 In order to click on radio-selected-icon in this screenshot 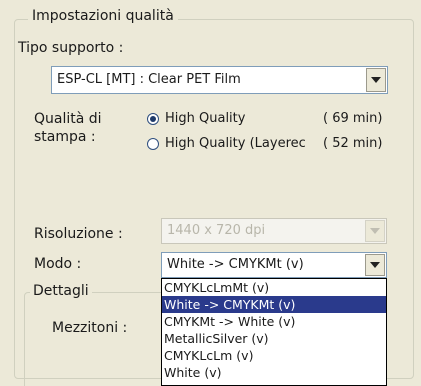, I will do `click(153, 118)`.